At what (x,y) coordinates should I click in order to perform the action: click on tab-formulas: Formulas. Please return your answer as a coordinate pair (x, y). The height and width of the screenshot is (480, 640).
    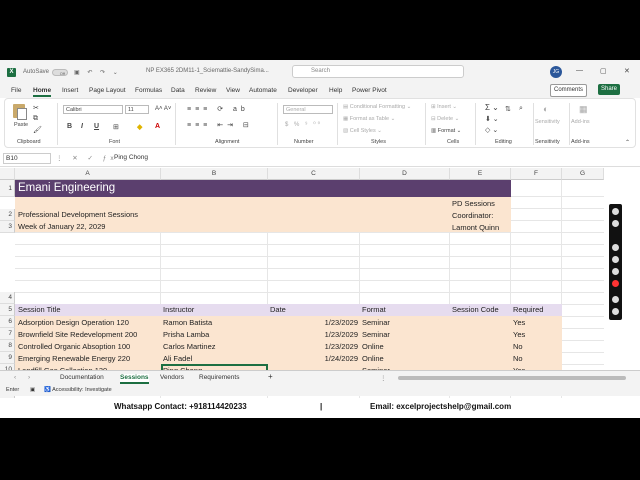
    Looking at the image, I should click on (148, 90).